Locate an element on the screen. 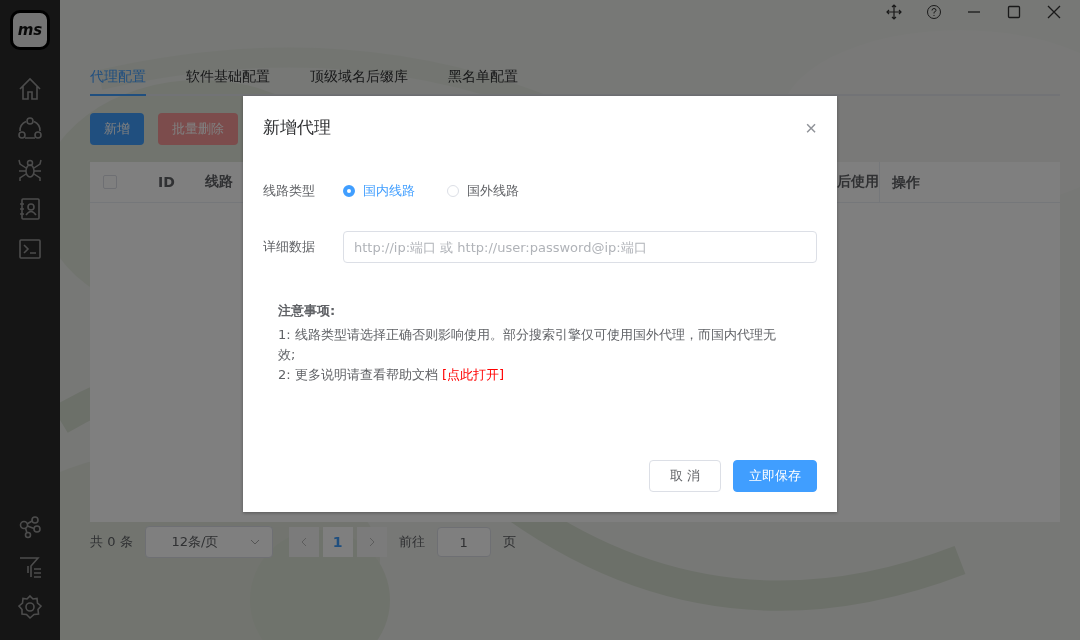 This screenshot has width=1080, height=640. chevron-left-icon is located at coordinates (303, 542).